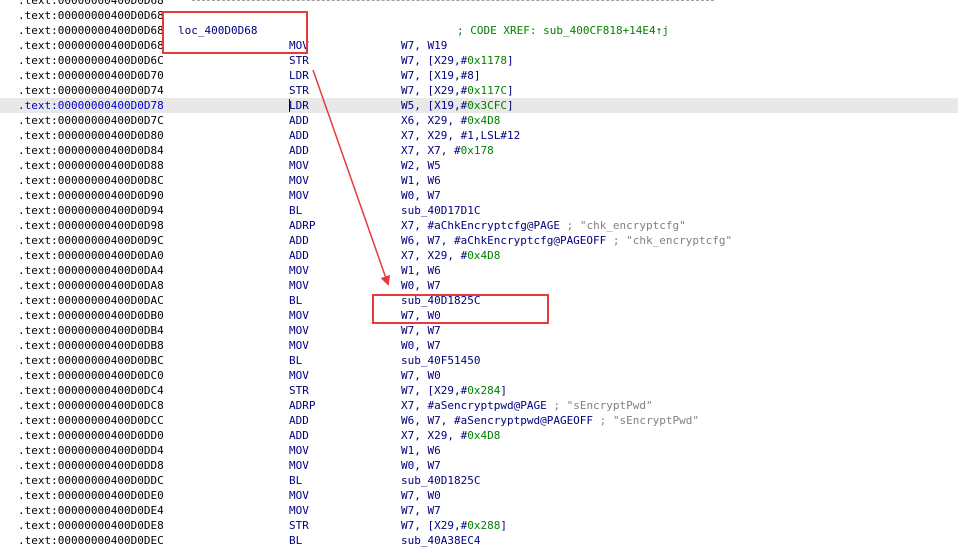 The width and height of the screenshot is (958, 551). Describe the element at coordinates (474, 405) in the screenshot. I see `operand-text: X7, #aSencryptpwd@PAGE` at that location.